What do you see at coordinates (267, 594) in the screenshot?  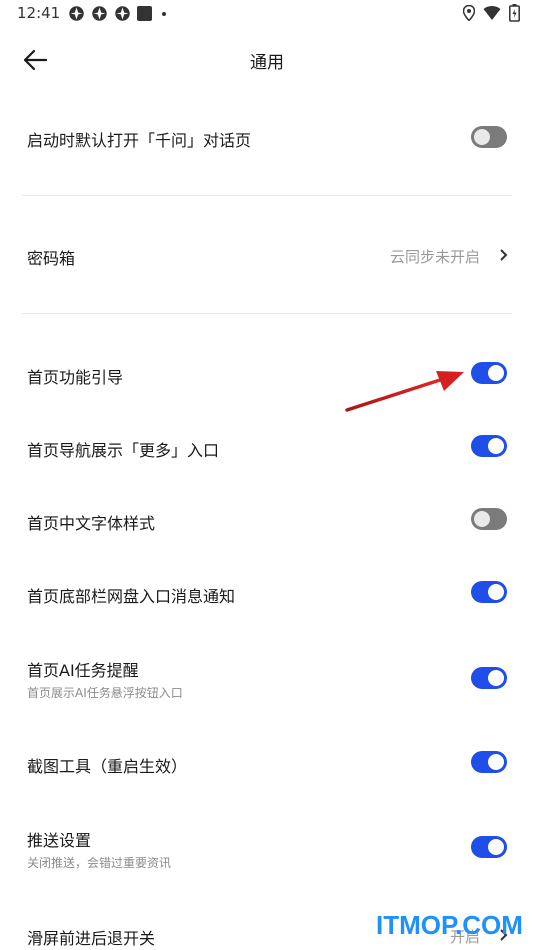 I see `setting-row-netdisk-notice: 首页底部栏网盘入口消息通知` at bounding box center [267, 594].